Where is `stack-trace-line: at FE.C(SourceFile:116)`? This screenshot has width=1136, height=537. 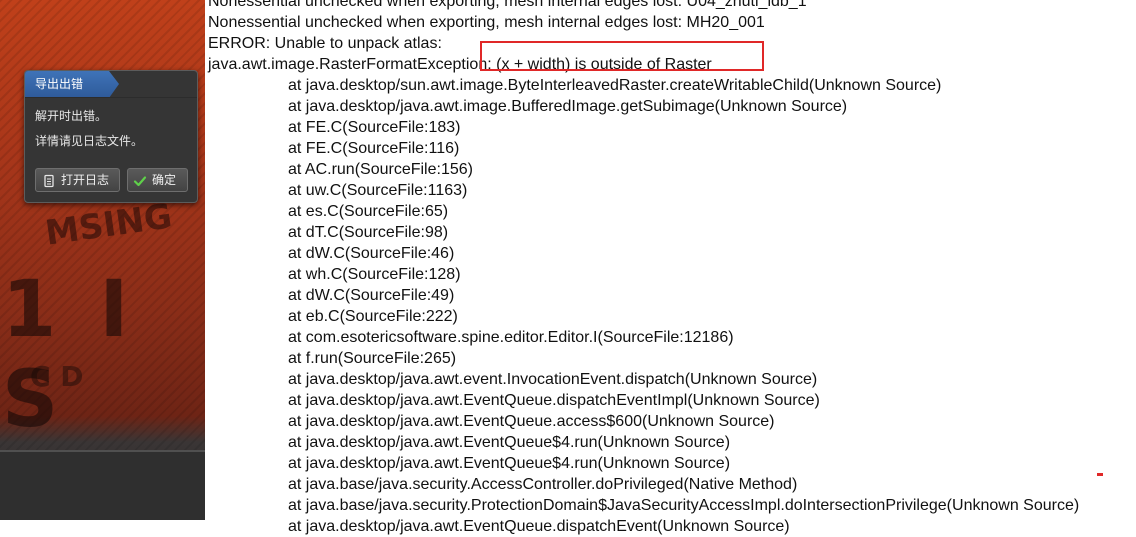 stack-trace-line: at FE.C(SourceFile:116) is located at coordinates (374, 148).